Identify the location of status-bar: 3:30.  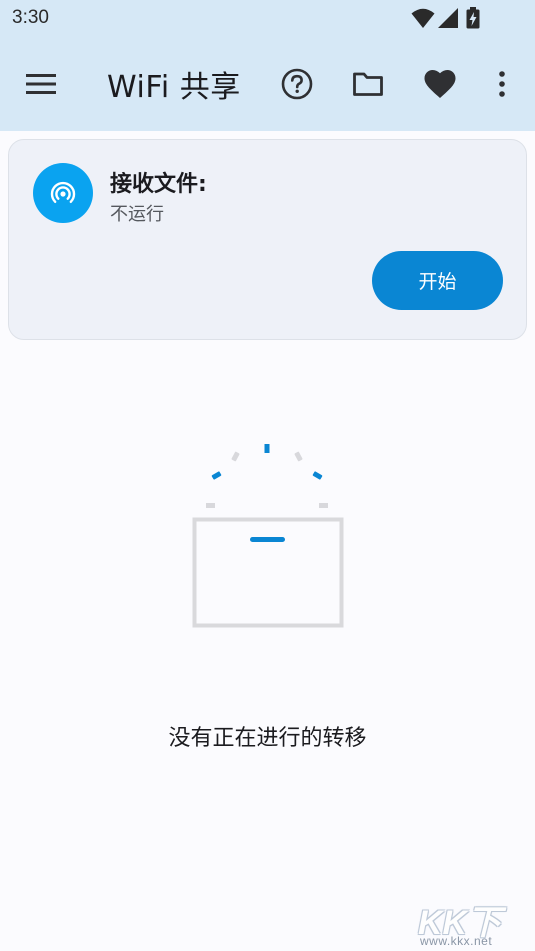
(267, 18).